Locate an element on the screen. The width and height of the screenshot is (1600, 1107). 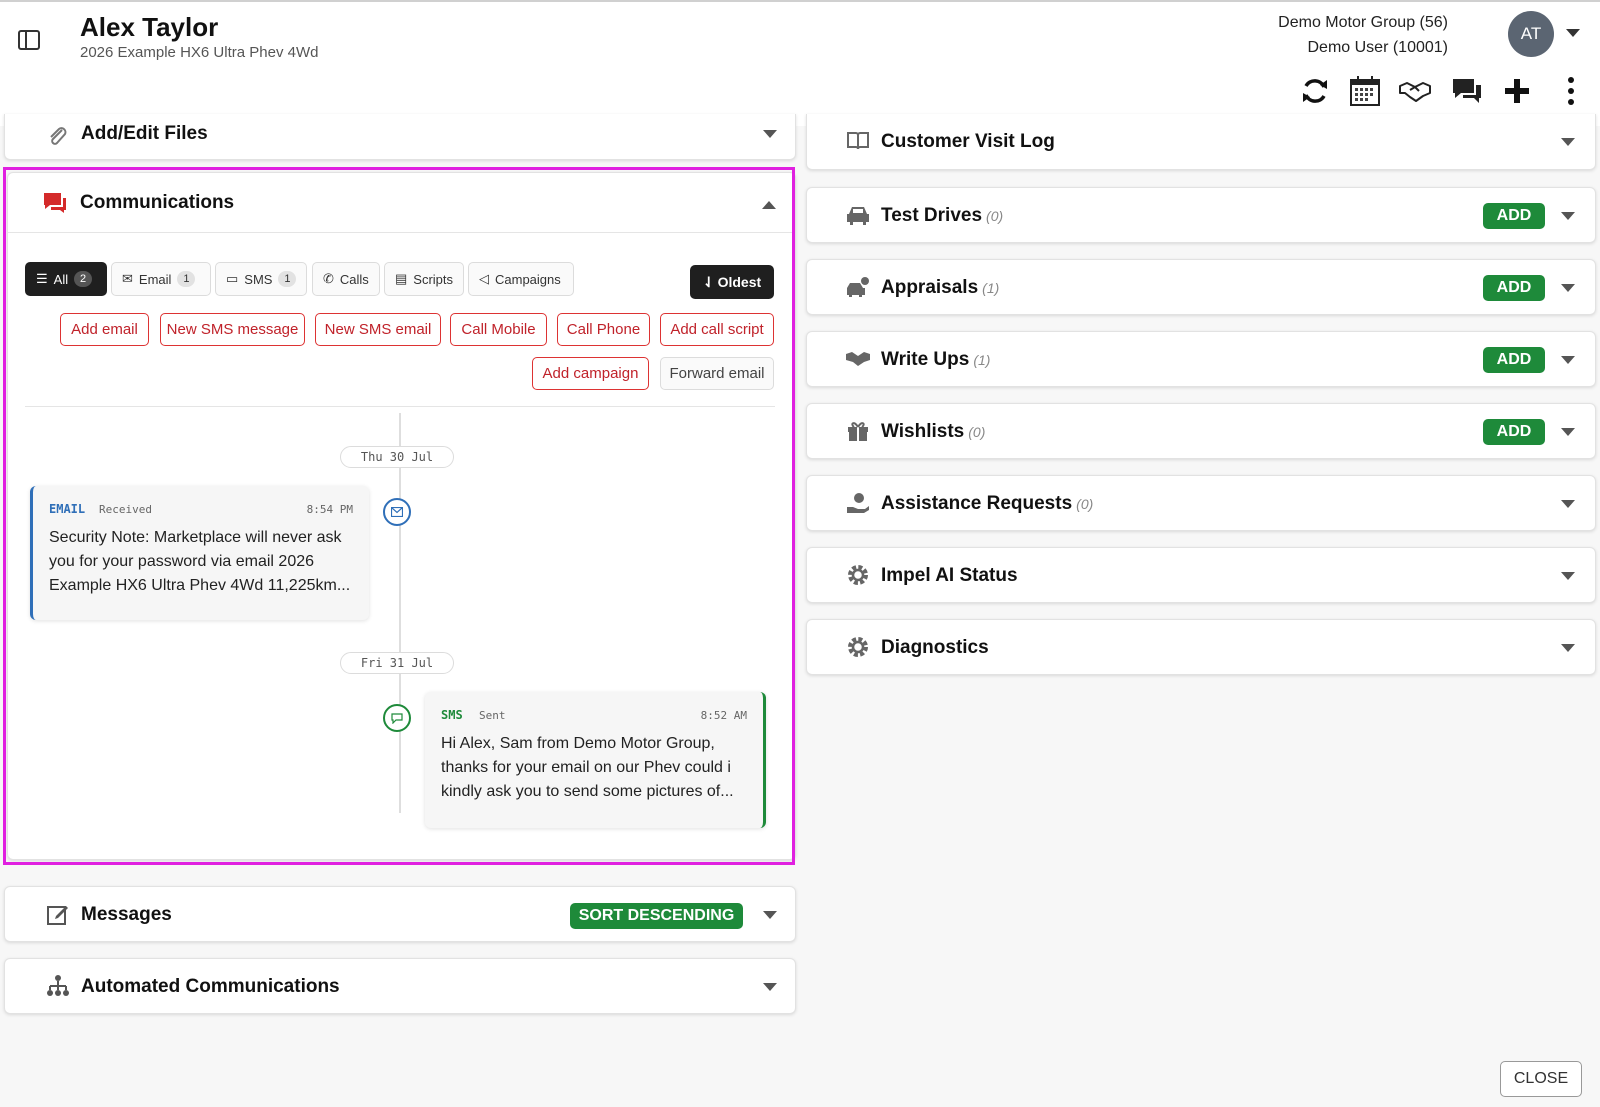
message-time: 8:52 AM is located at coordinates (723, 715).